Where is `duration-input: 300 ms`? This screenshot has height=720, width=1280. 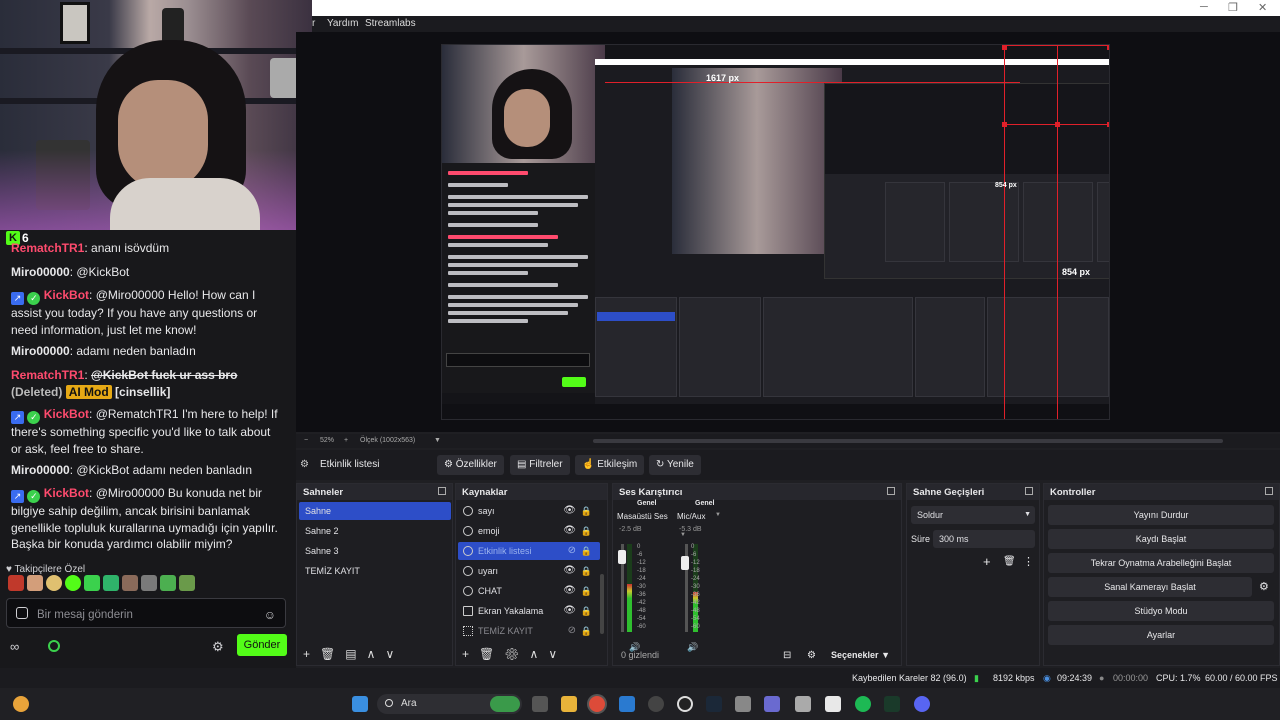
duration-input: 300 ms is located at coordinates (984, 539).